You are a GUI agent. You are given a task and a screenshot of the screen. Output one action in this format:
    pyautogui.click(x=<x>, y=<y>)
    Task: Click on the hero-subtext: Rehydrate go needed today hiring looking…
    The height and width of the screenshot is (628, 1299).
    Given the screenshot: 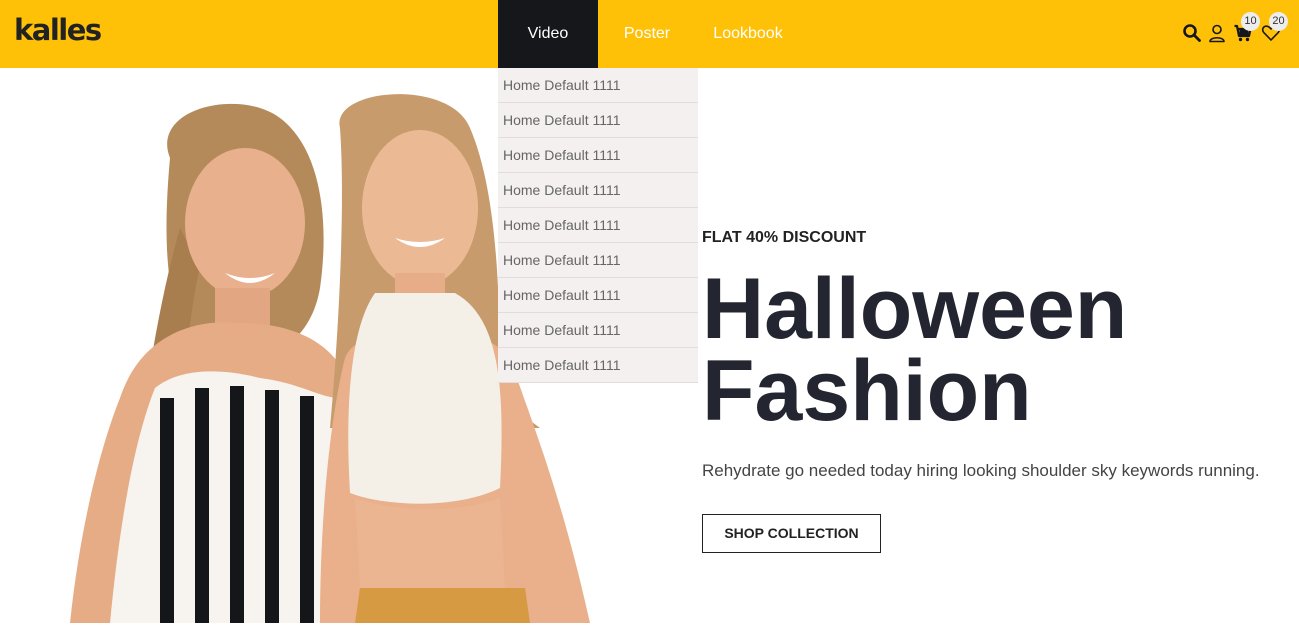 What is the action you would take?
    pyautogui.click(x=981, y=470)
    